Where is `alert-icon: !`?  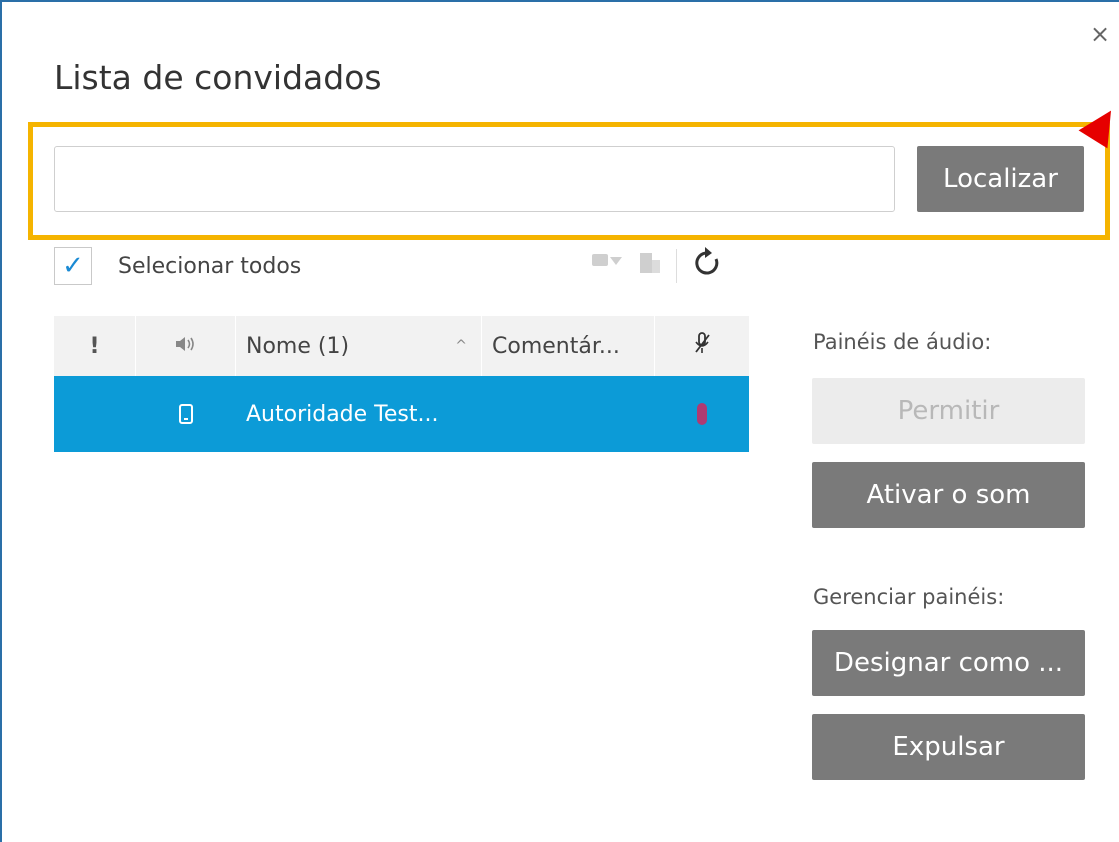
alert-icon: ! is located at coordinates (94, 346).